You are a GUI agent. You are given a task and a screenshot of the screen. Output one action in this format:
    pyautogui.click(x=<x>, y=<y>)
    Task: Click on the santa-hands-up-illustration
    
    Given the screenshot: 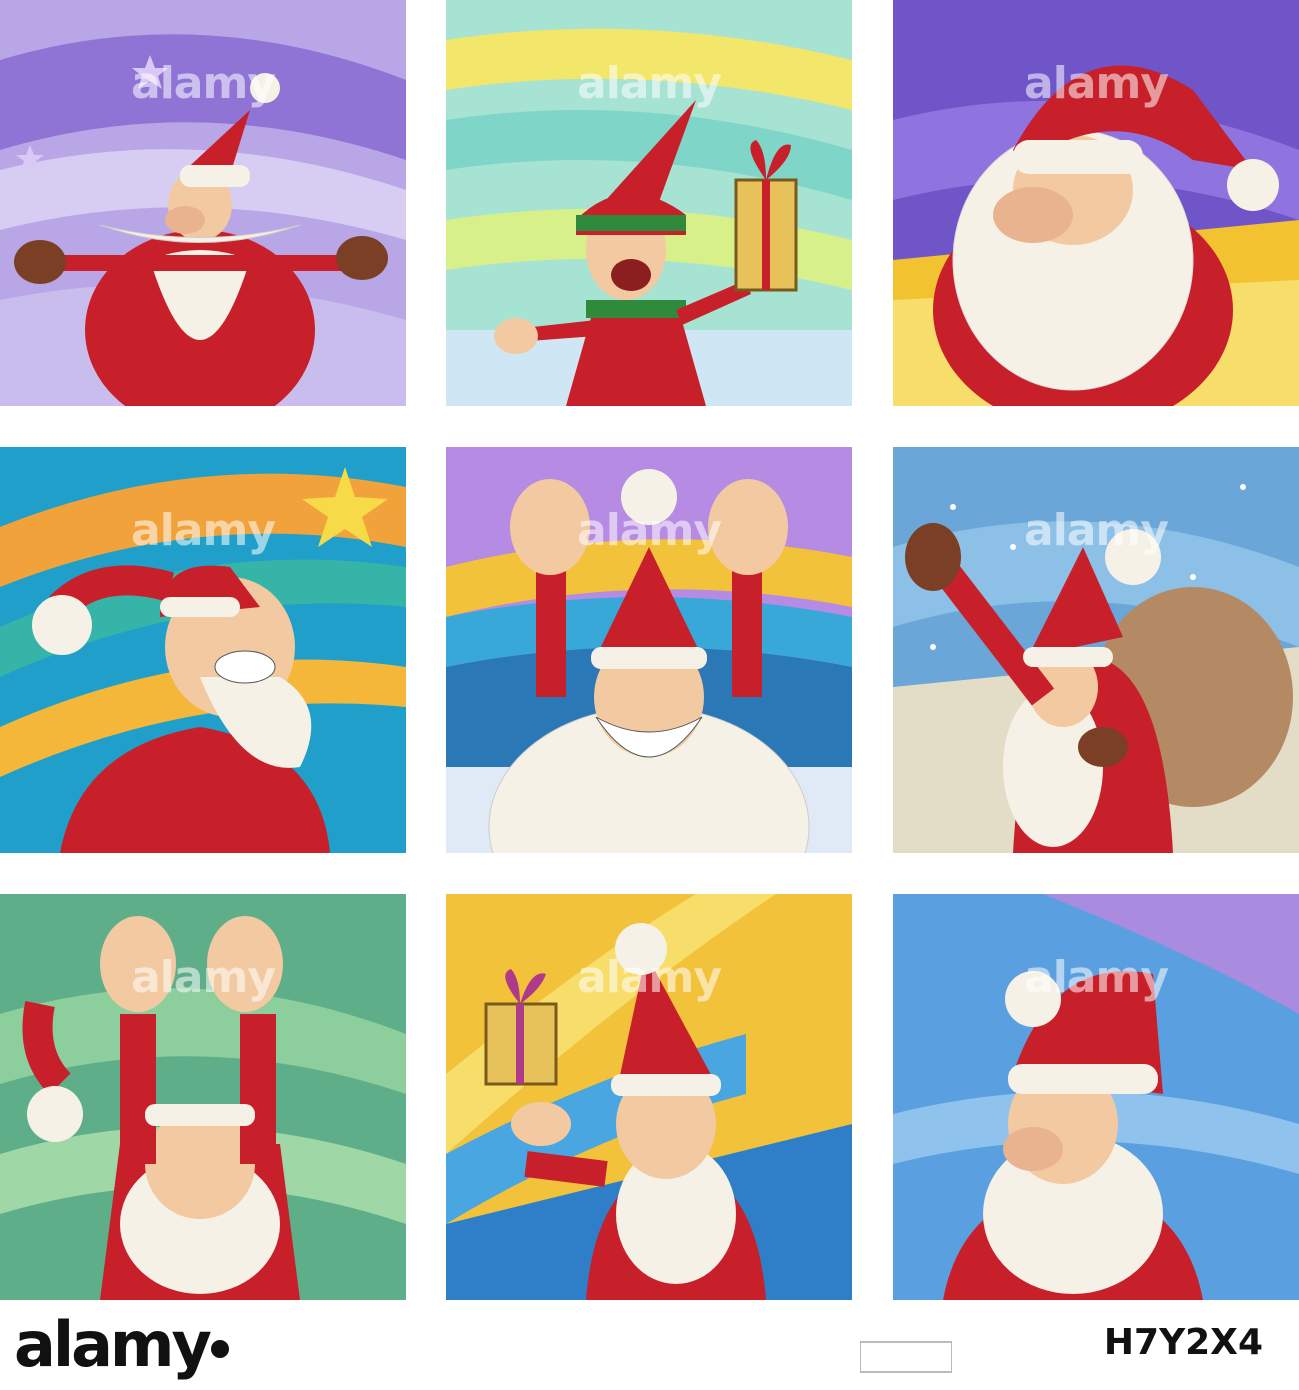 What is the action you would take?
    pyautogui.click(x=203, y=1097)
    